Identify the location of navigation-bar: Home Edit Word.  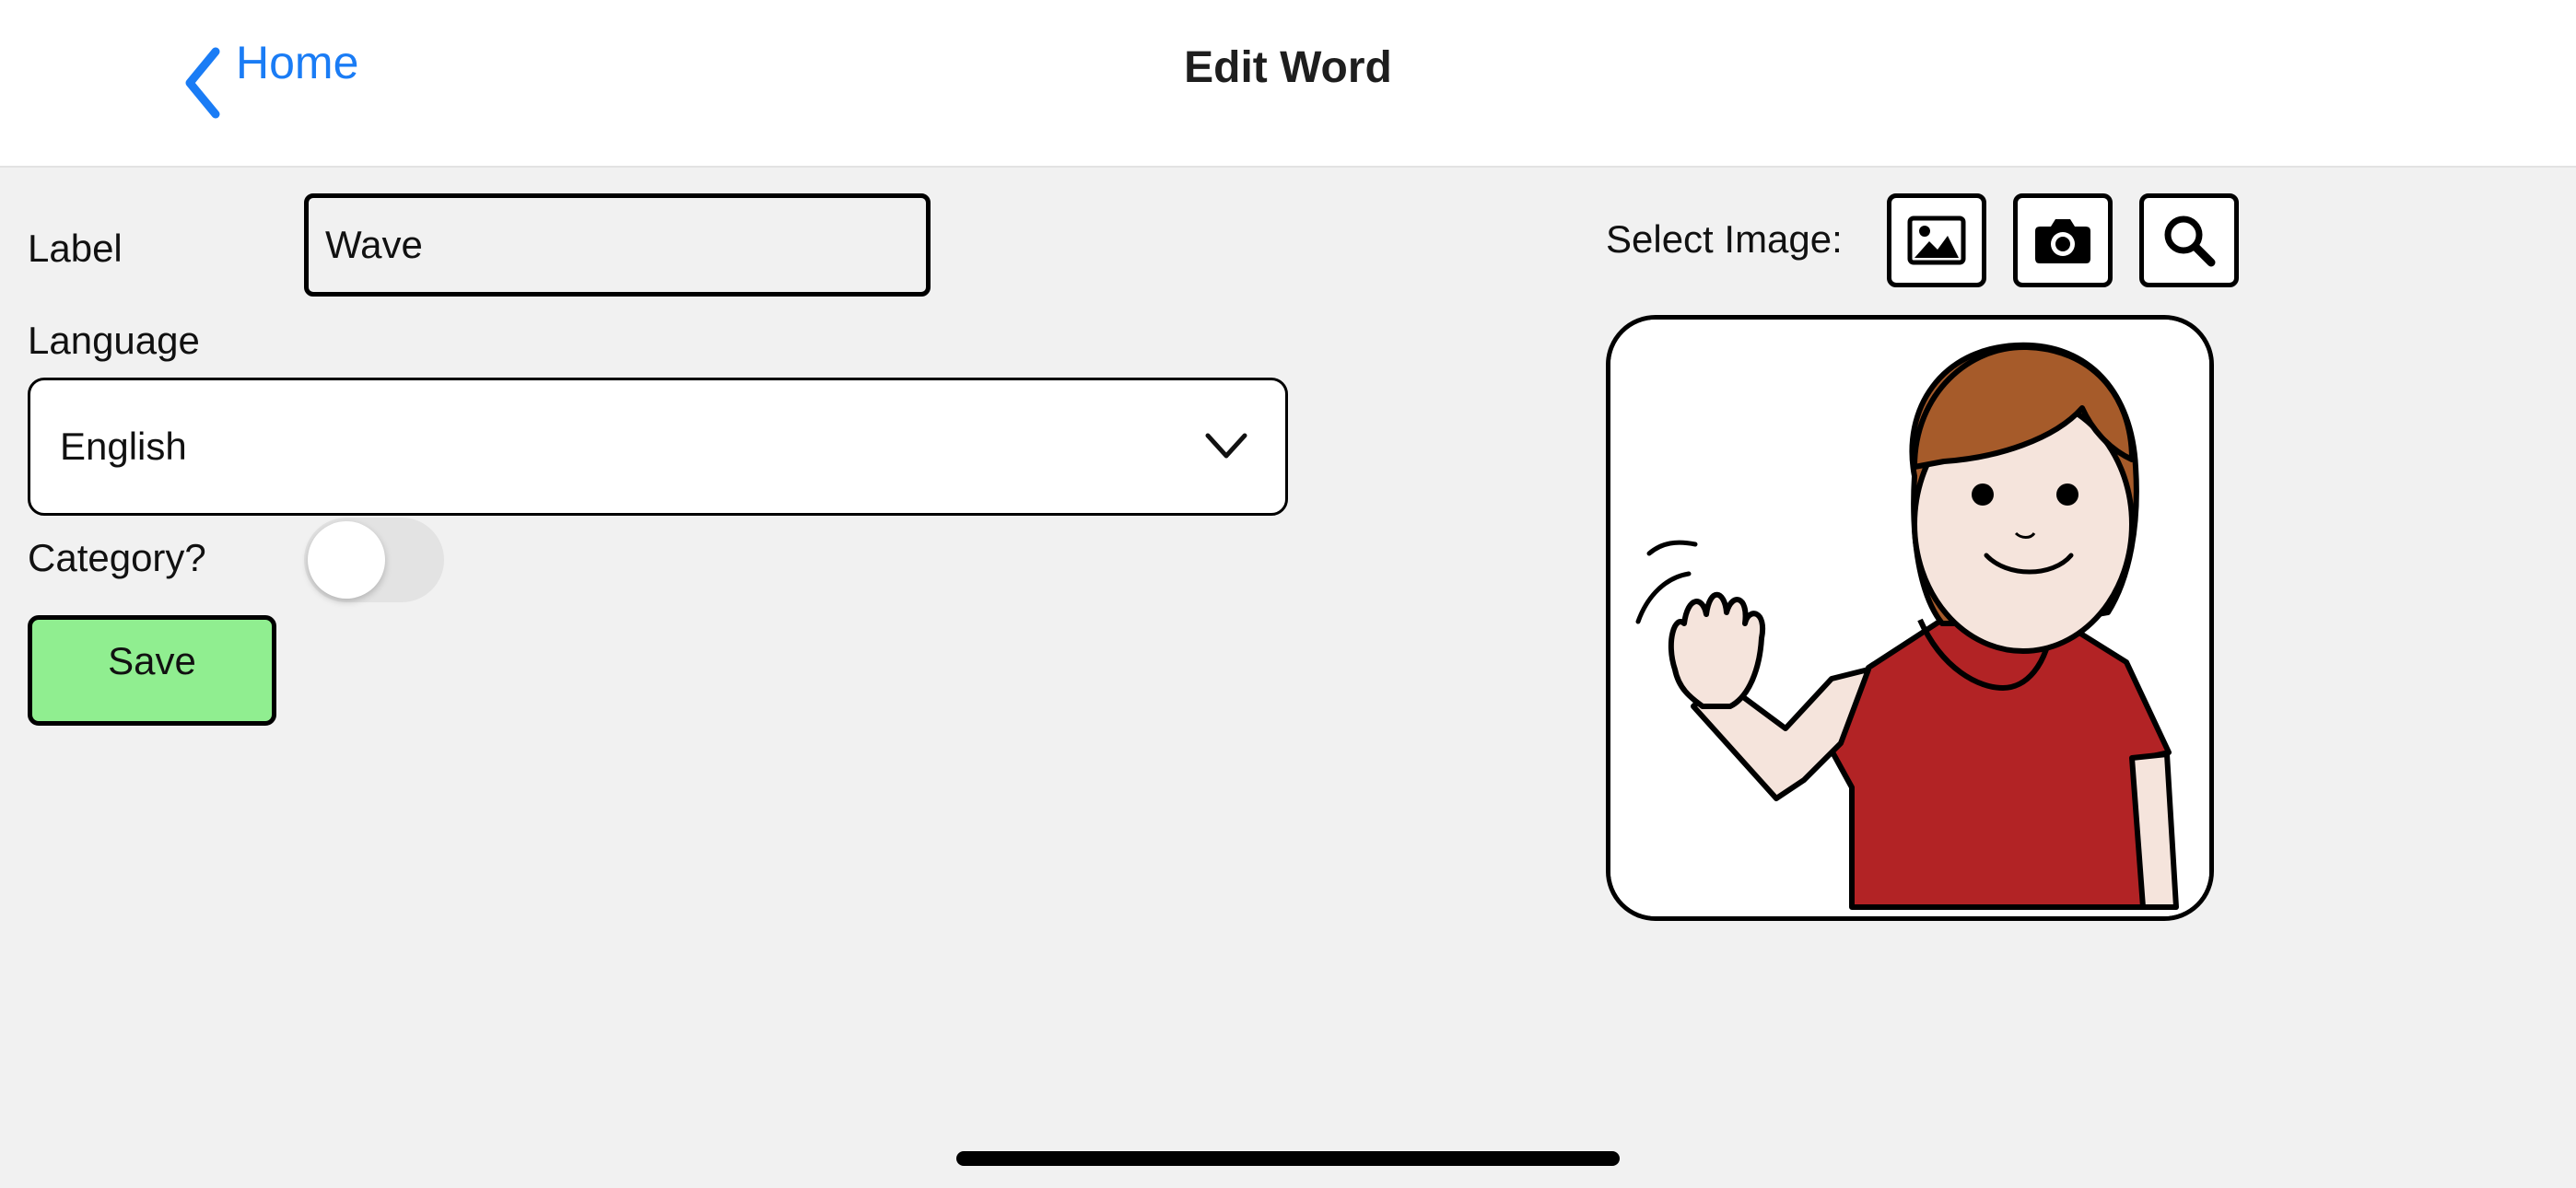
(1288, 84).